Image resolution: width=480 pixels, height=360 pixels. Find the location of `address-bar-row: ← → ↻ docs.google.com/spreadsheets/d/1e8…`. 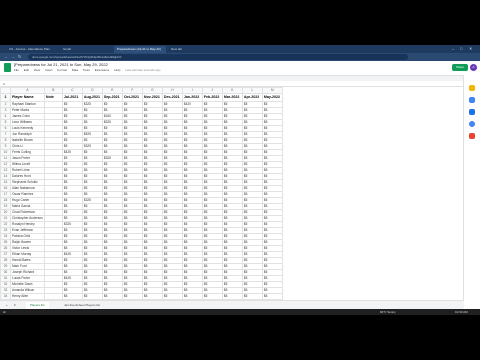

address-bar-row: ← → ↻ docs.google.com/spreadsheets/d/1e8… is located at coordinates (240, 57).